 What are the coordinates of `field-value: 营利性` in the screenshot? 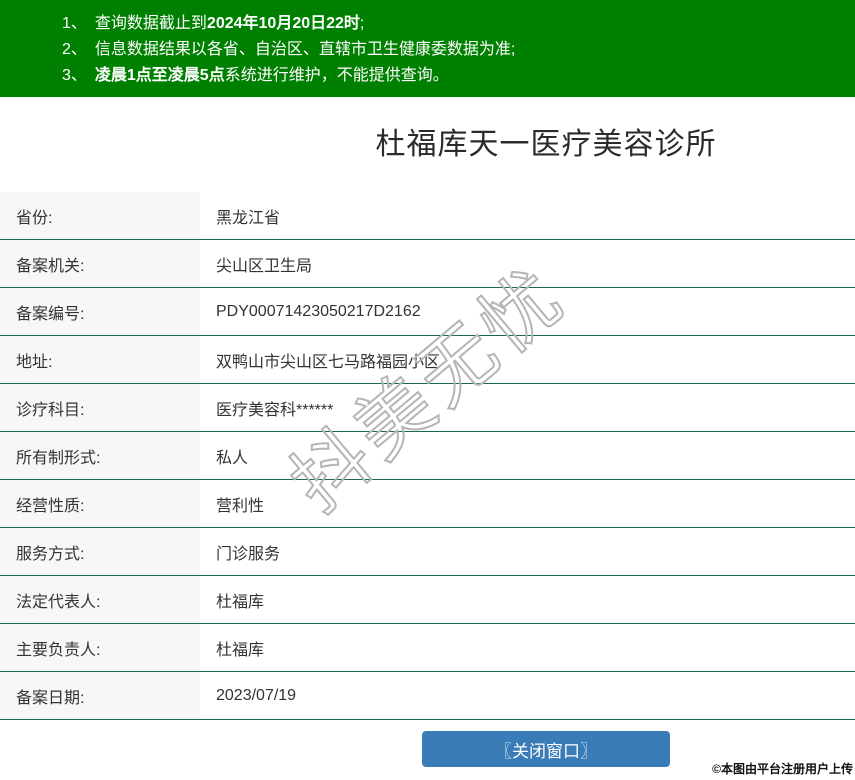 It's located at (240, 506).